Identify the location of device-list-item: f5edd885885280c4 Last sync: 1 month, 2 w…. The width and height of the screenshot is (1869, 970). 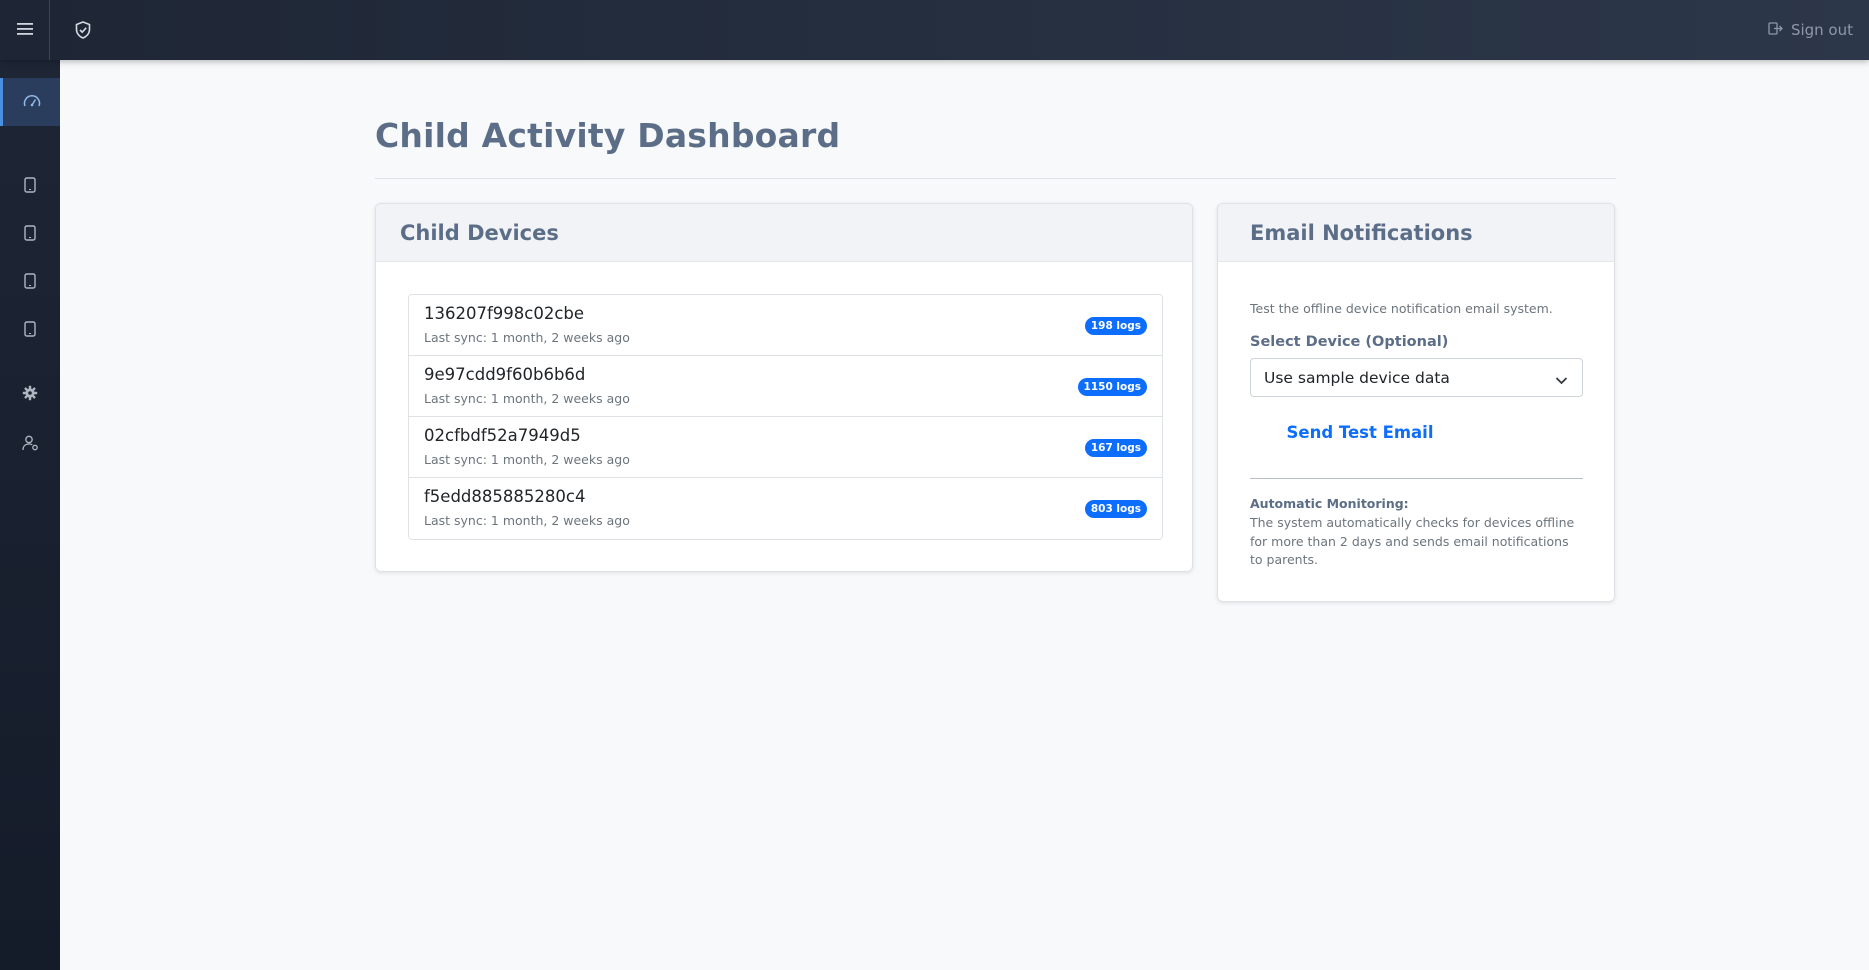
(785, 508).